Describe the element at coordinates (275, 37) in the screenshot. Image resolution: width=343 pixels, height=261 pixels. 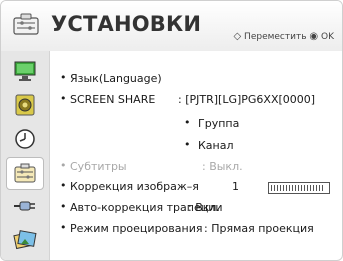
I see `hint-move-label: Переместить` at that location.